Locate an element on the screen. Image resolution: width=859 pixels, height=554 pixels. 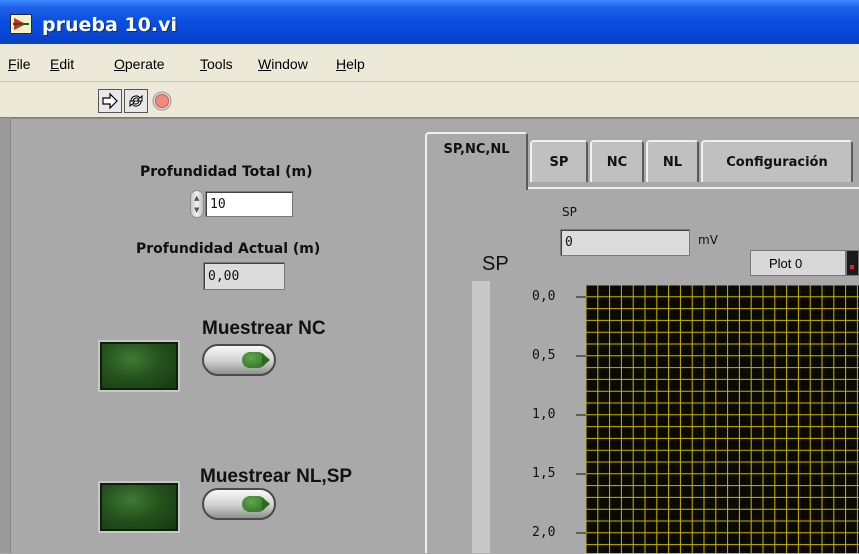
sp-unit-label: mV is located at coordinates (708, 240).